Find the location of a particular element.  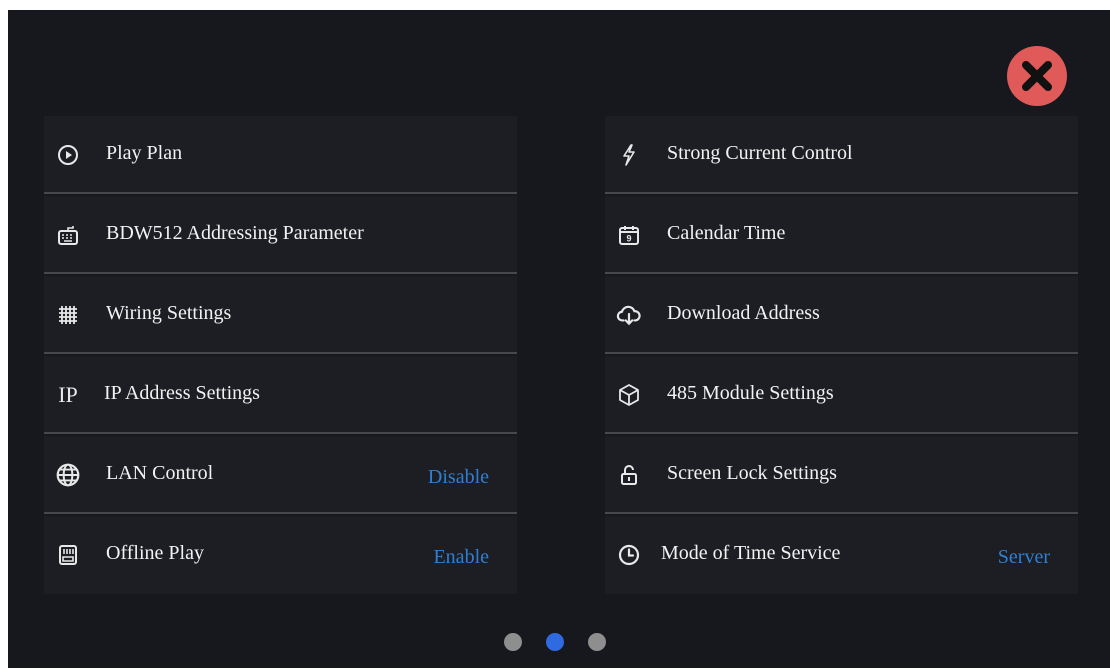

setting-label: Play Plan is located at coordinates (144, 153).